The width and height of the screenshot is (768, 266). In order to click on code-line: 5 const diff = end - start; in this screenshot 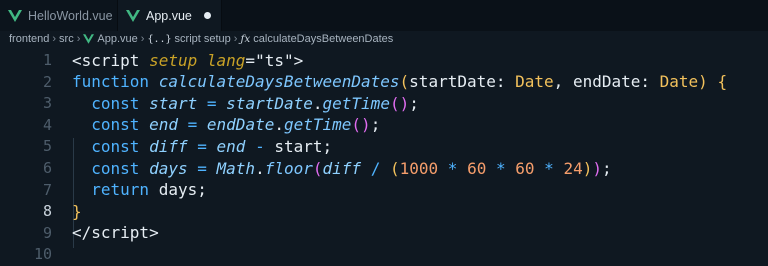, I will do `click(384, 146)`.